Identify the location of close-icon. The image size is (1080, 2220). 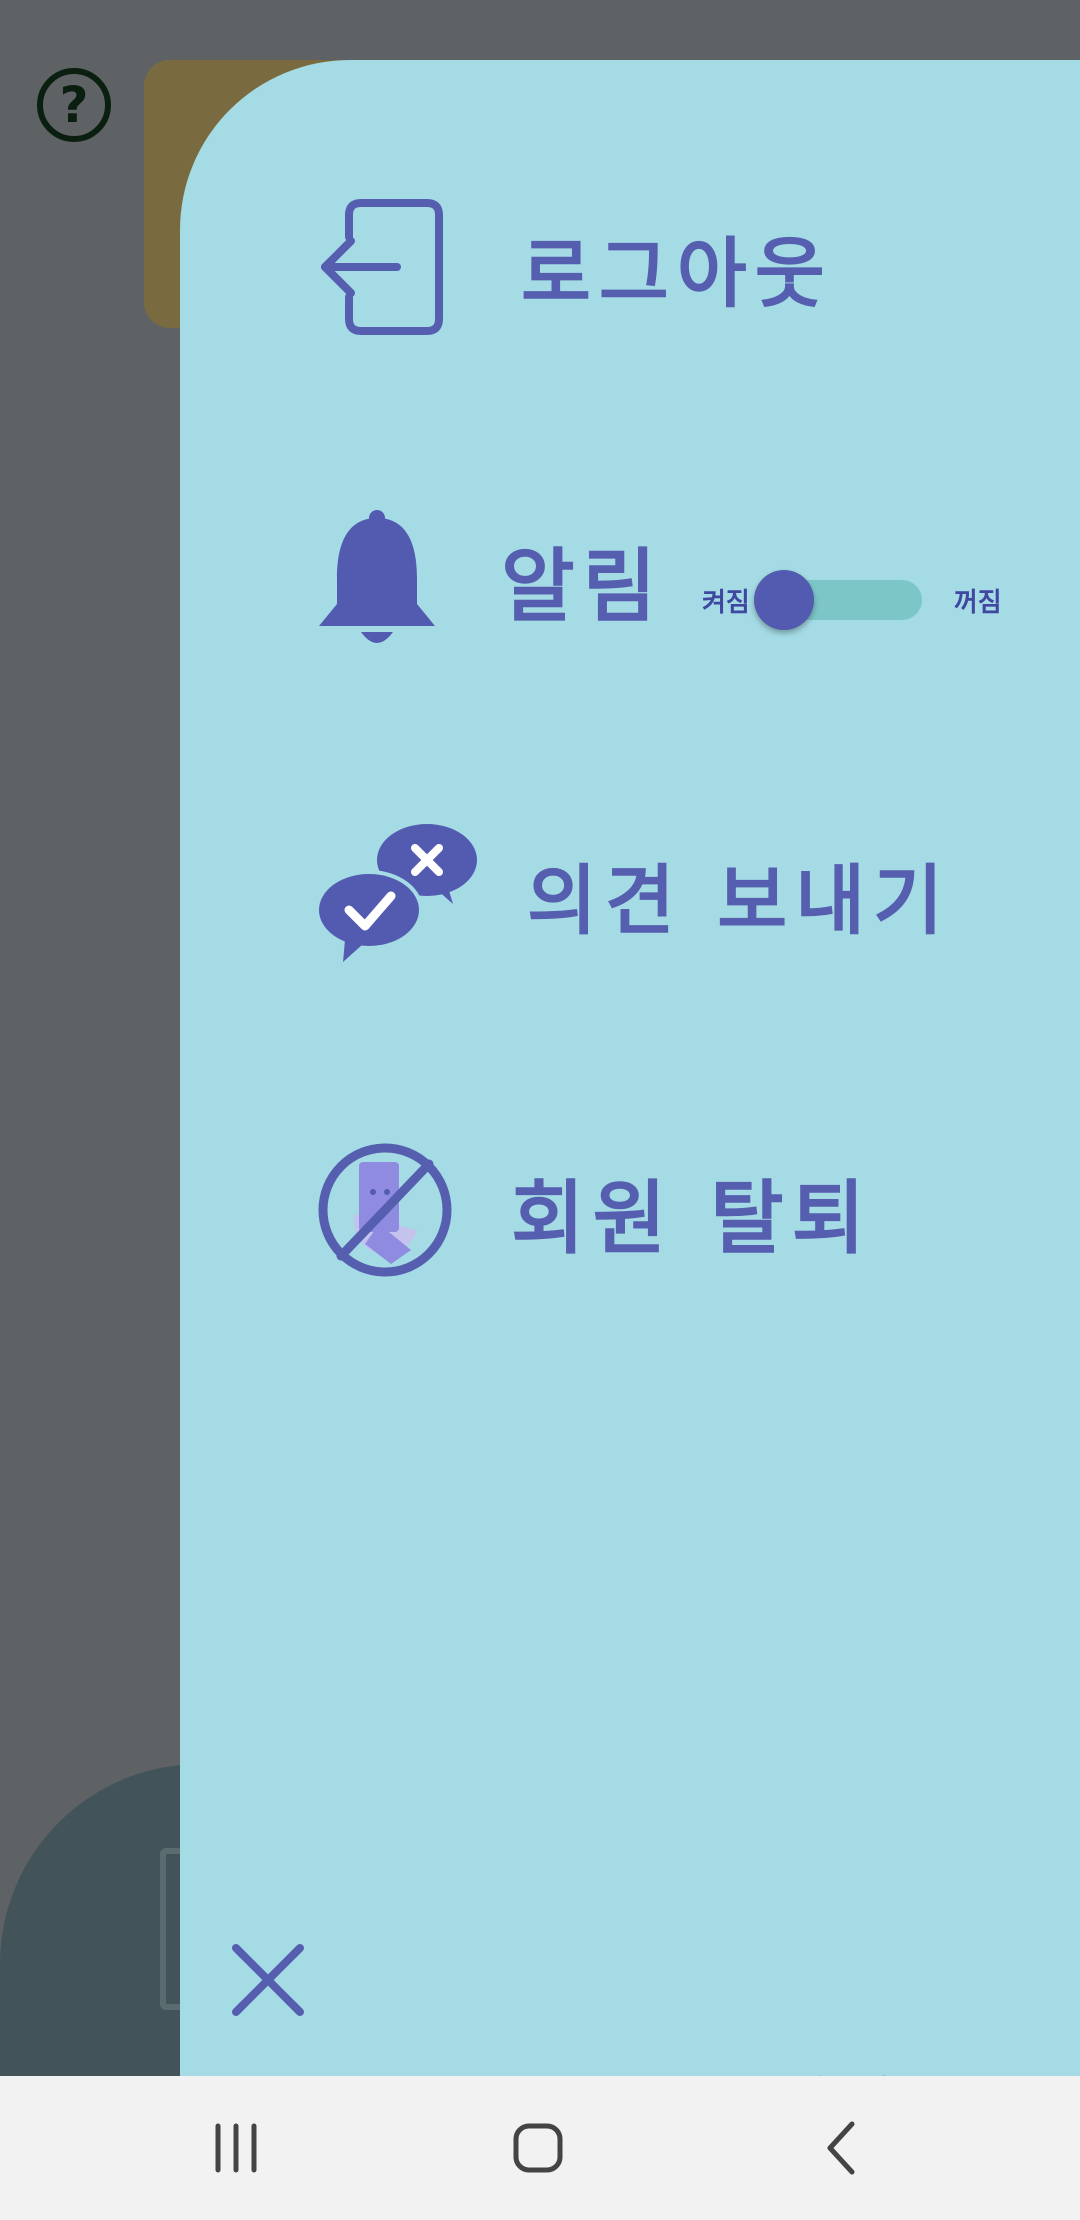
(268, 1980).